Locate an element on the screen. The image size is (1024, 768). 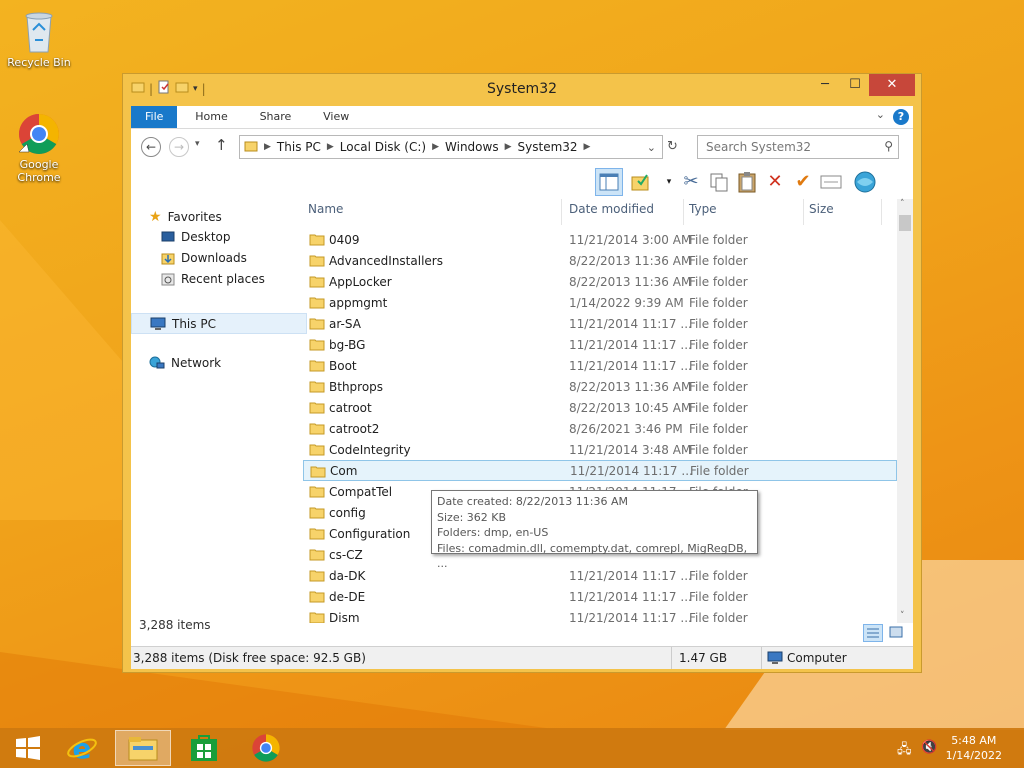
nav-label: Downloads is located at coordinates (214, 258).